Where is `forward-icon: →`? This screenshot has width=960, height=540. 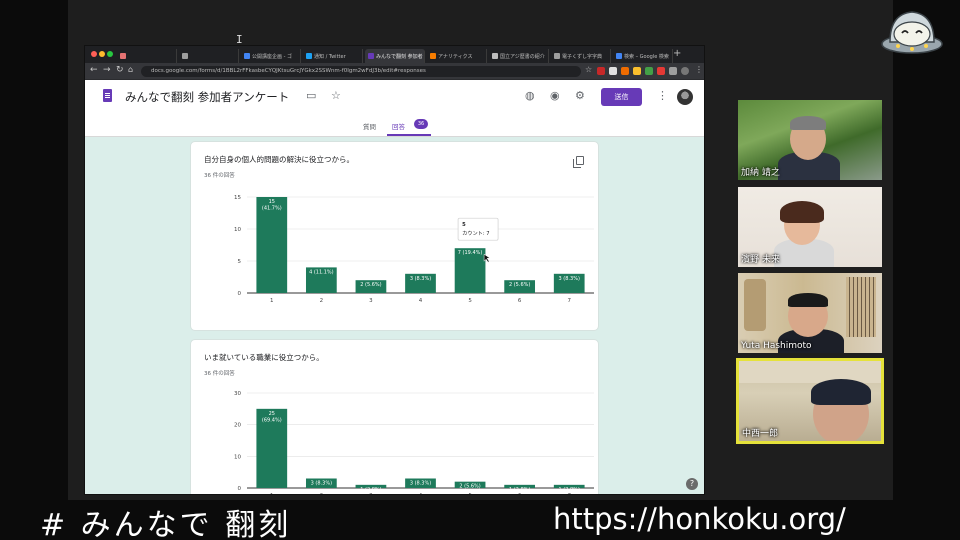
forward-icon: → is located at coordinates (107, 70).